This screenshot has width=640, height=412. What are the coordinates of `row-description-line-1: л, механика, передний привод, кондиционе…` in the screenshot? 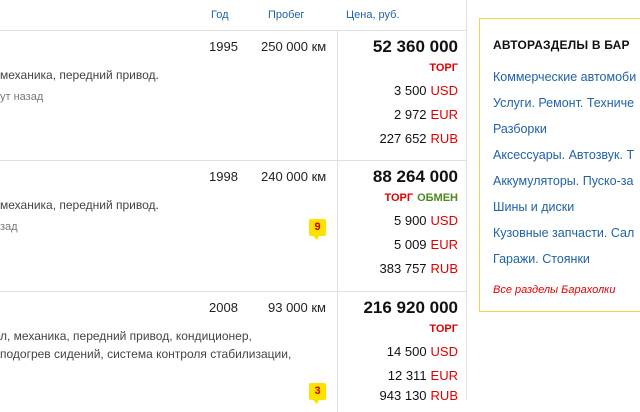 It's located at (126, 336).